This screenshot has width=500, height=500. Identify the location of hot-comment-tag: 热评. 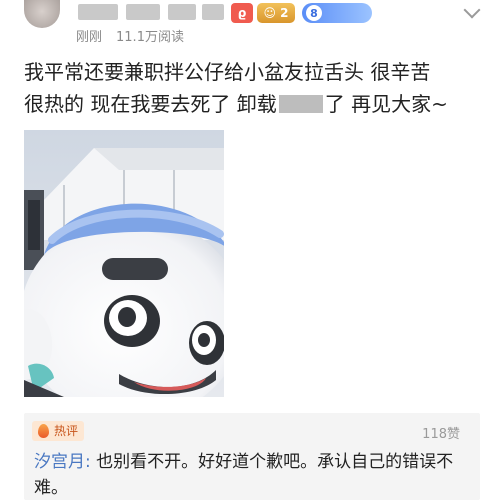
(58, 431).